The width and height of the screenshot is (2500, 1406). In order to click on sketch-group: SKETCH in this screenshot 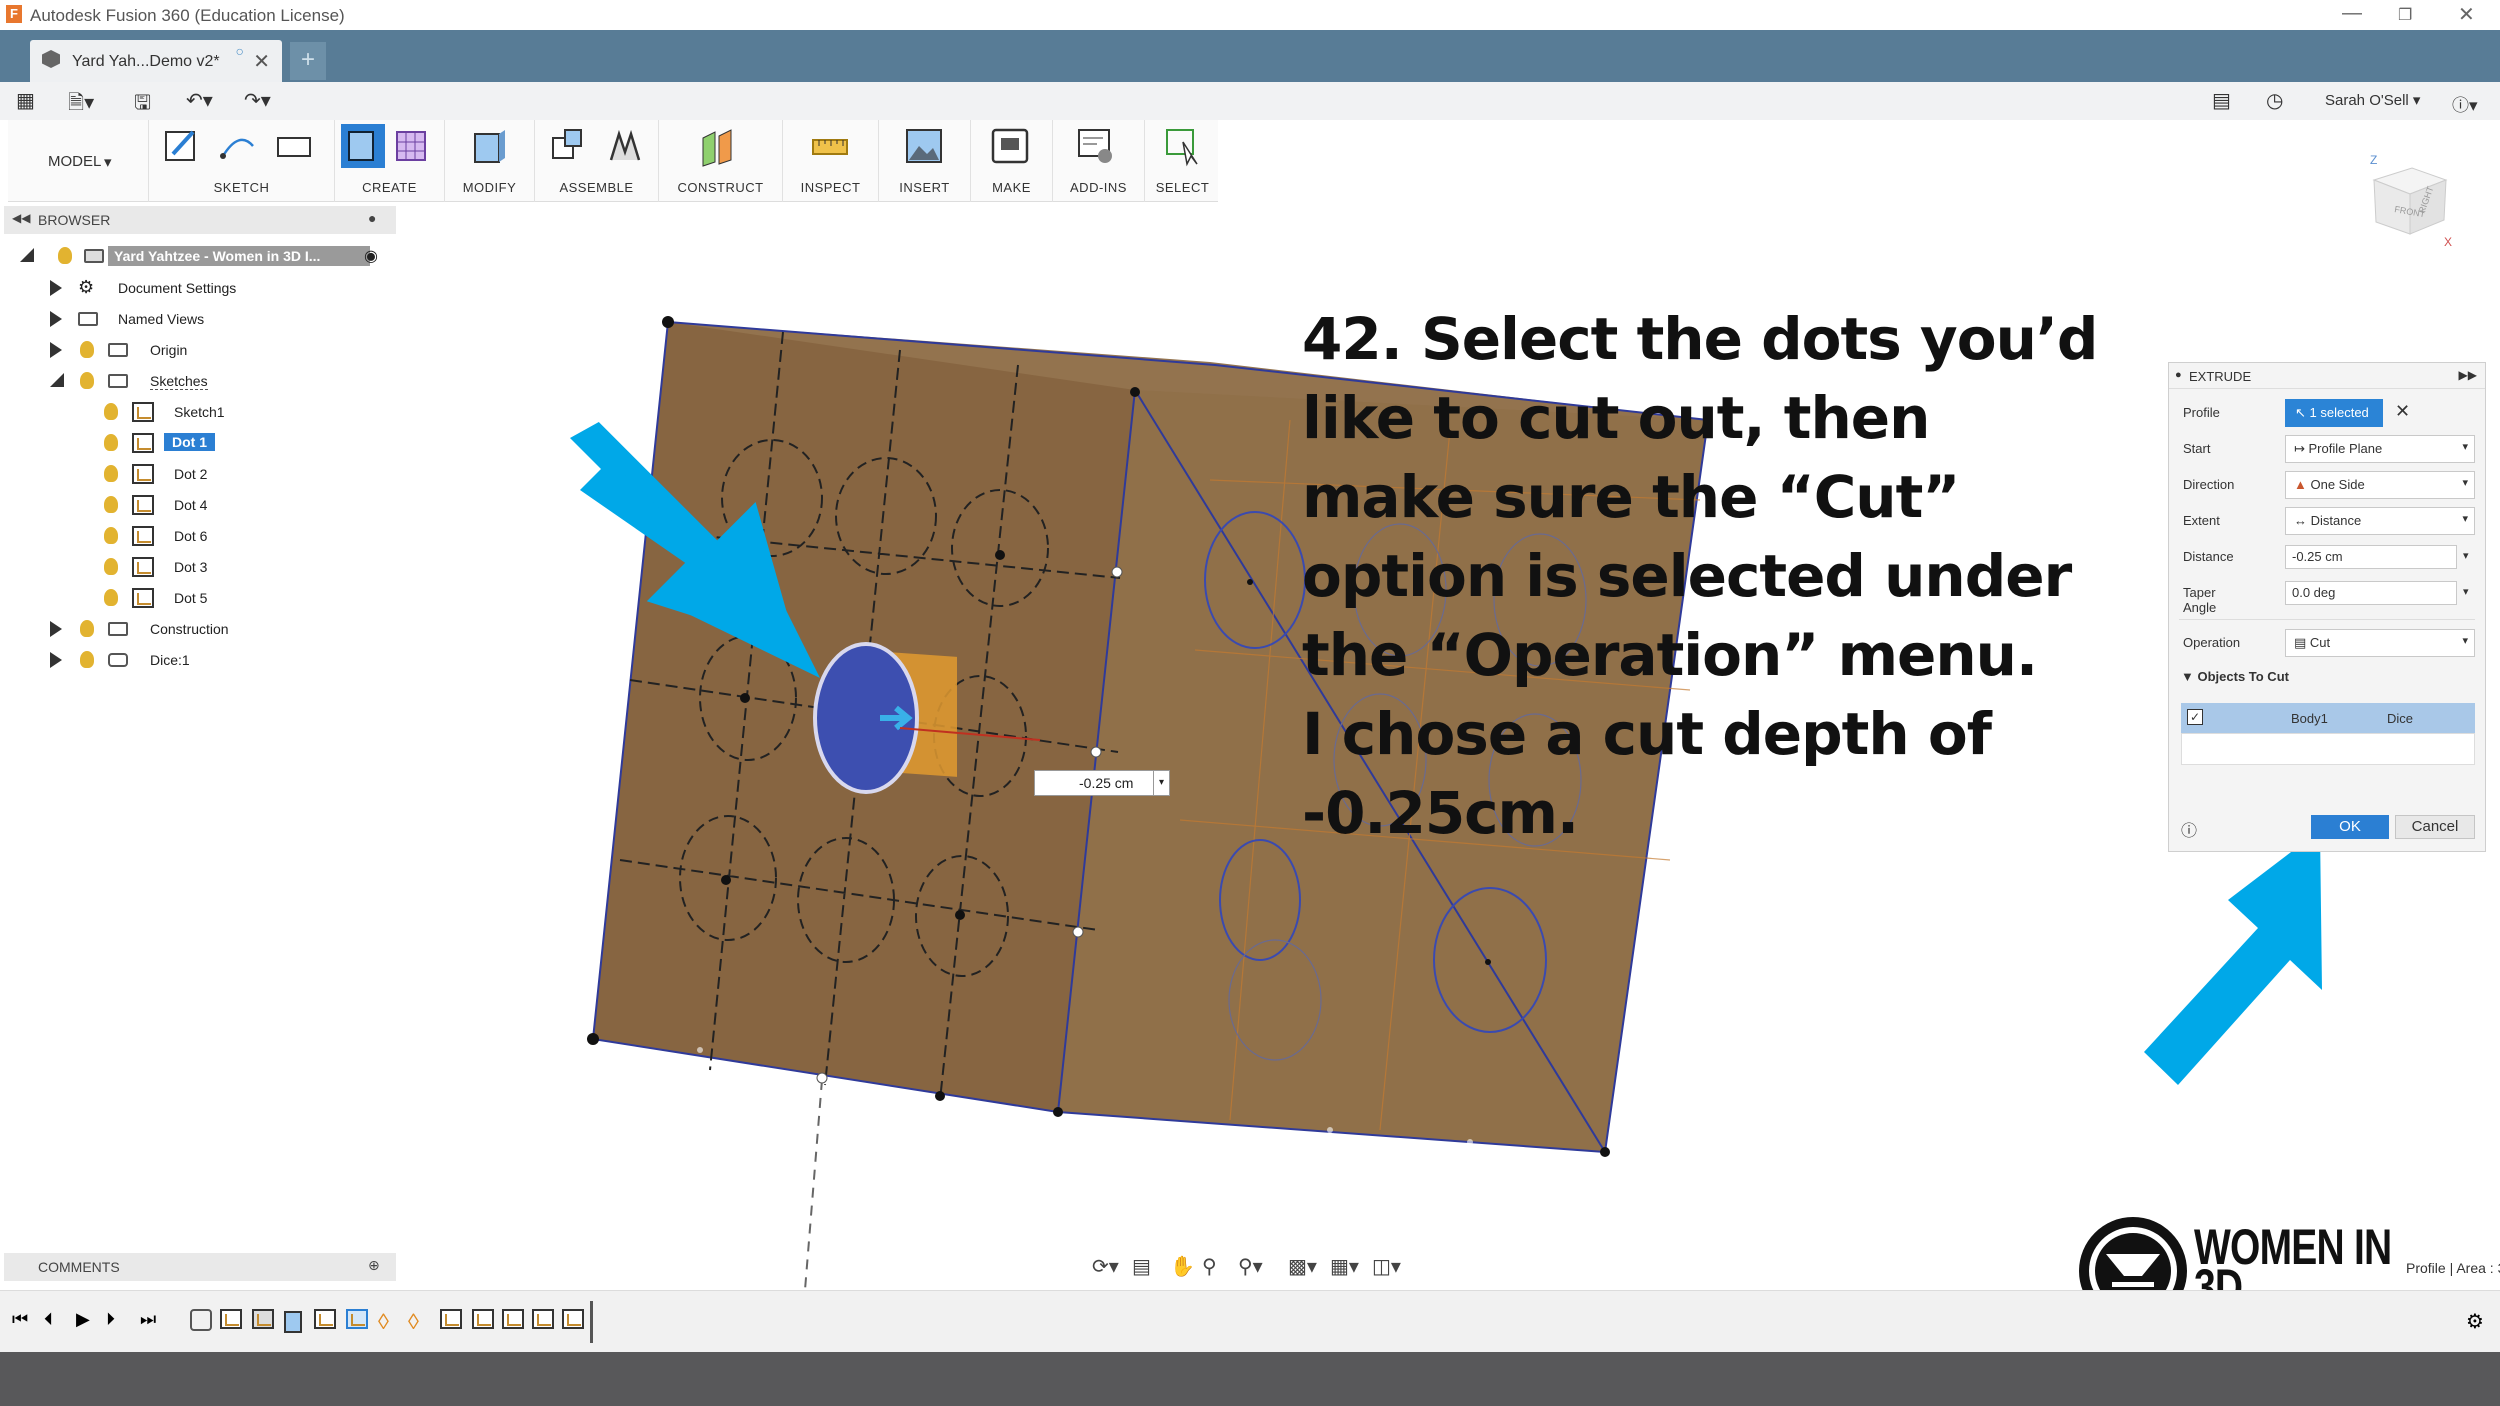, I will do `click(241, 161)`.